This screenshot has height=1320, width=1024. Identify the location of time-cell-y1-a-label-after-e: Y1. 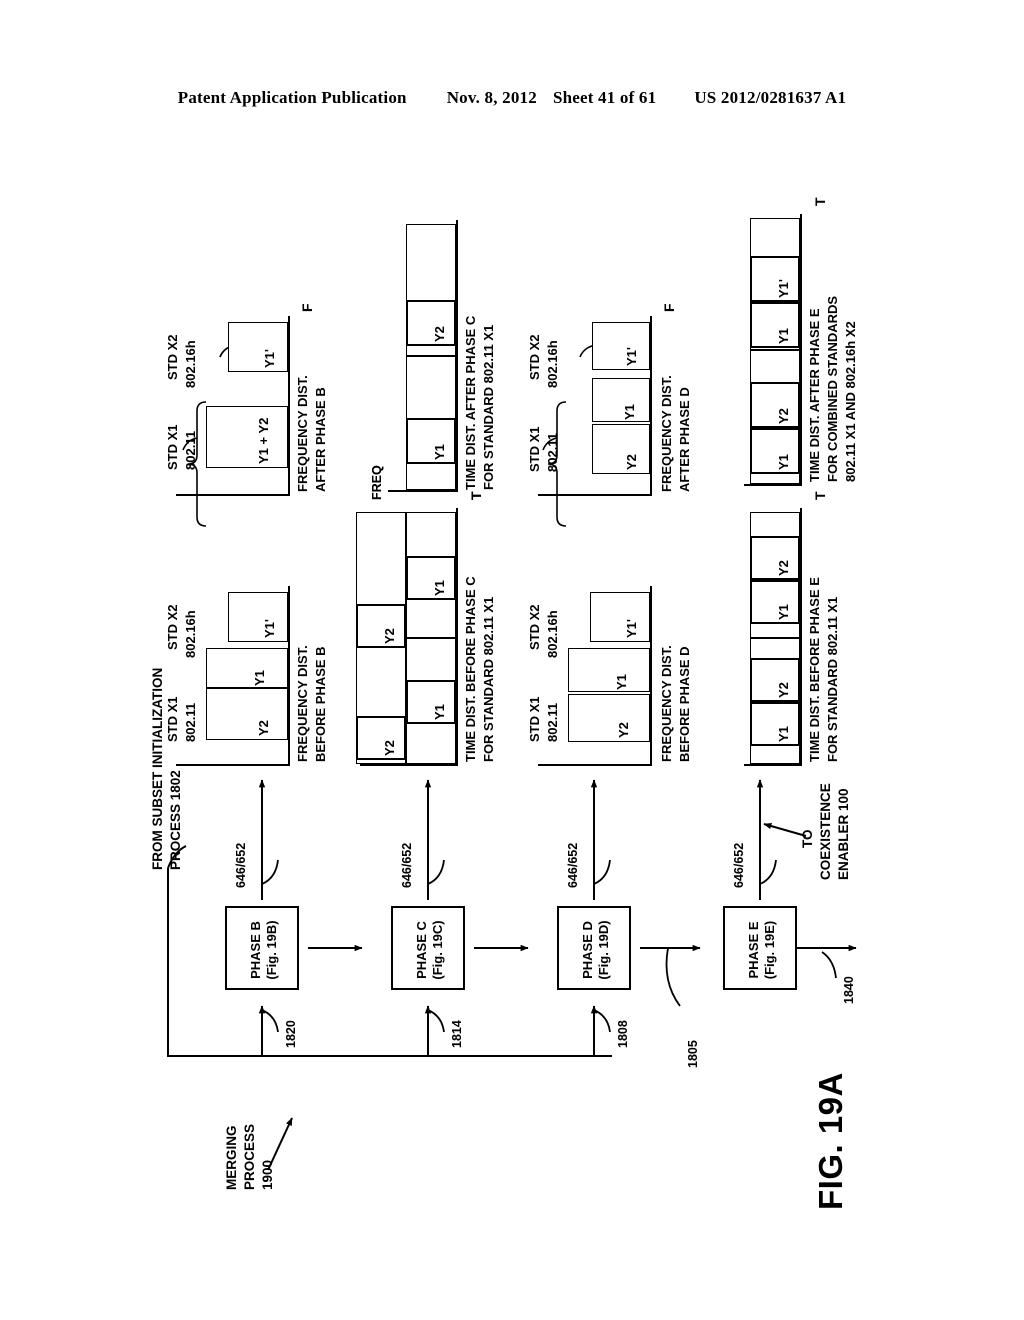
(783, 462).